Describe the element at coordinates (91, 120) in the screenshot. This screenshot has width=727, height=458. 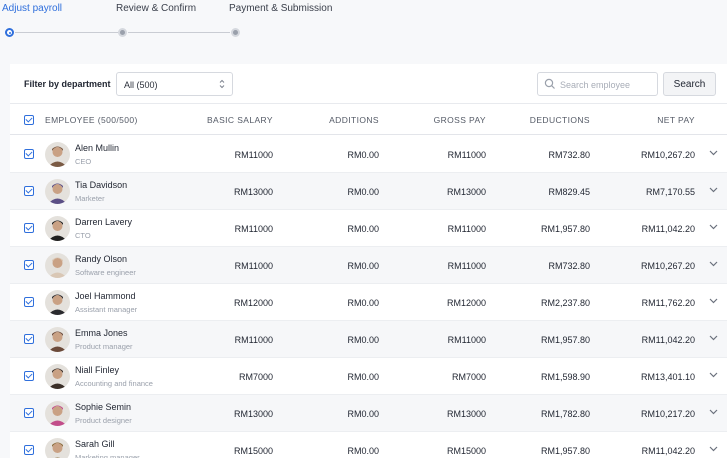
I see `column-employee: EMPLOYEE (500/500)` at that location.